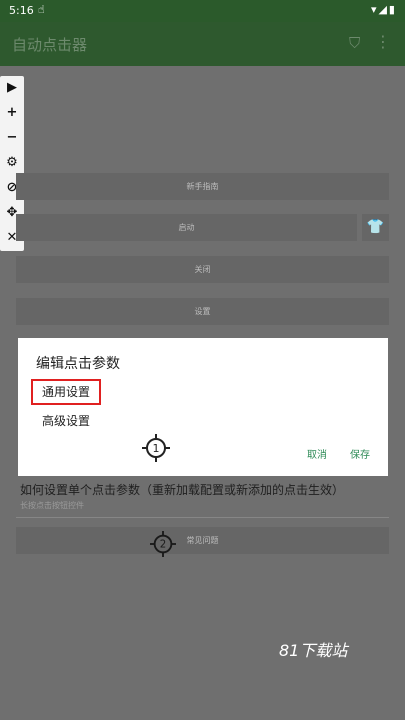 This screenshot has height=720, width=405. Describe the element at coordinates (202, 311) in the screenshot. I see `settings-button: 设置` at that location.